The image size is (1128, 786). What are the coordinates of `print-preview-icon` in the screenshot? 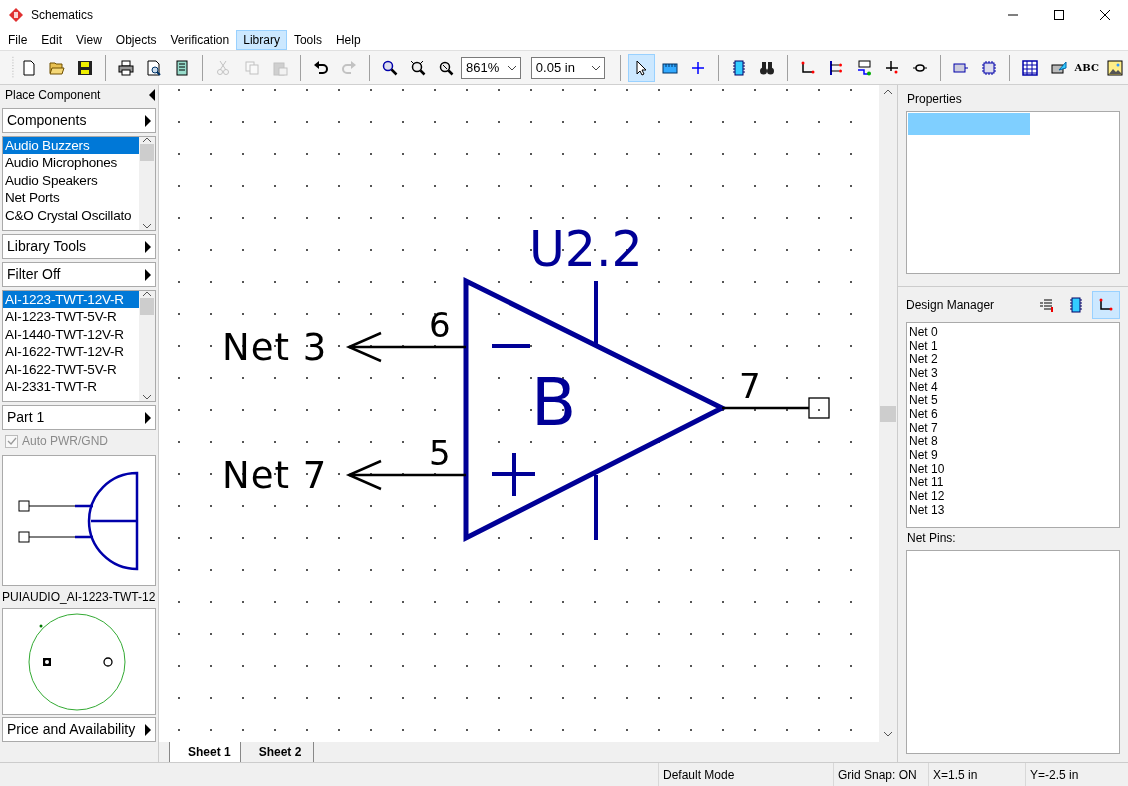 It's located at (154, 67).